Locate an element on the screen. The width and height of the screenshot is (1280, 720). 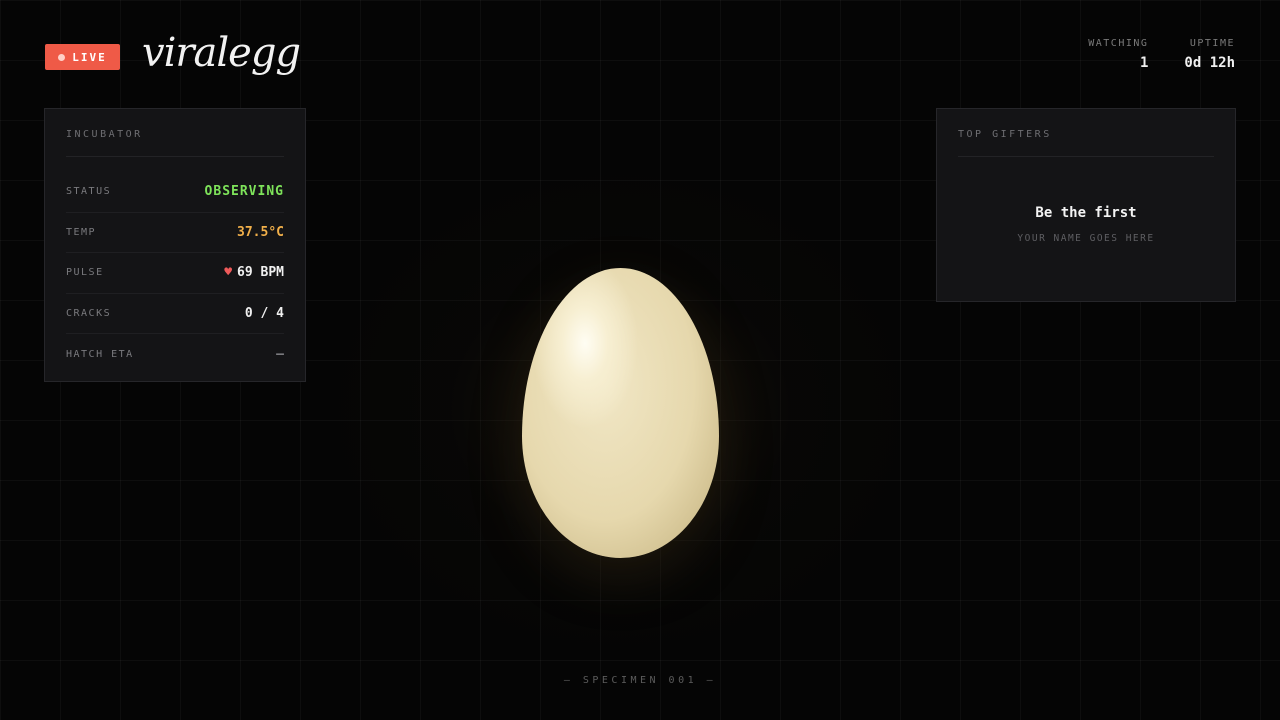
uptime-value: 0d 12h is located at coordinates (1209, 63).